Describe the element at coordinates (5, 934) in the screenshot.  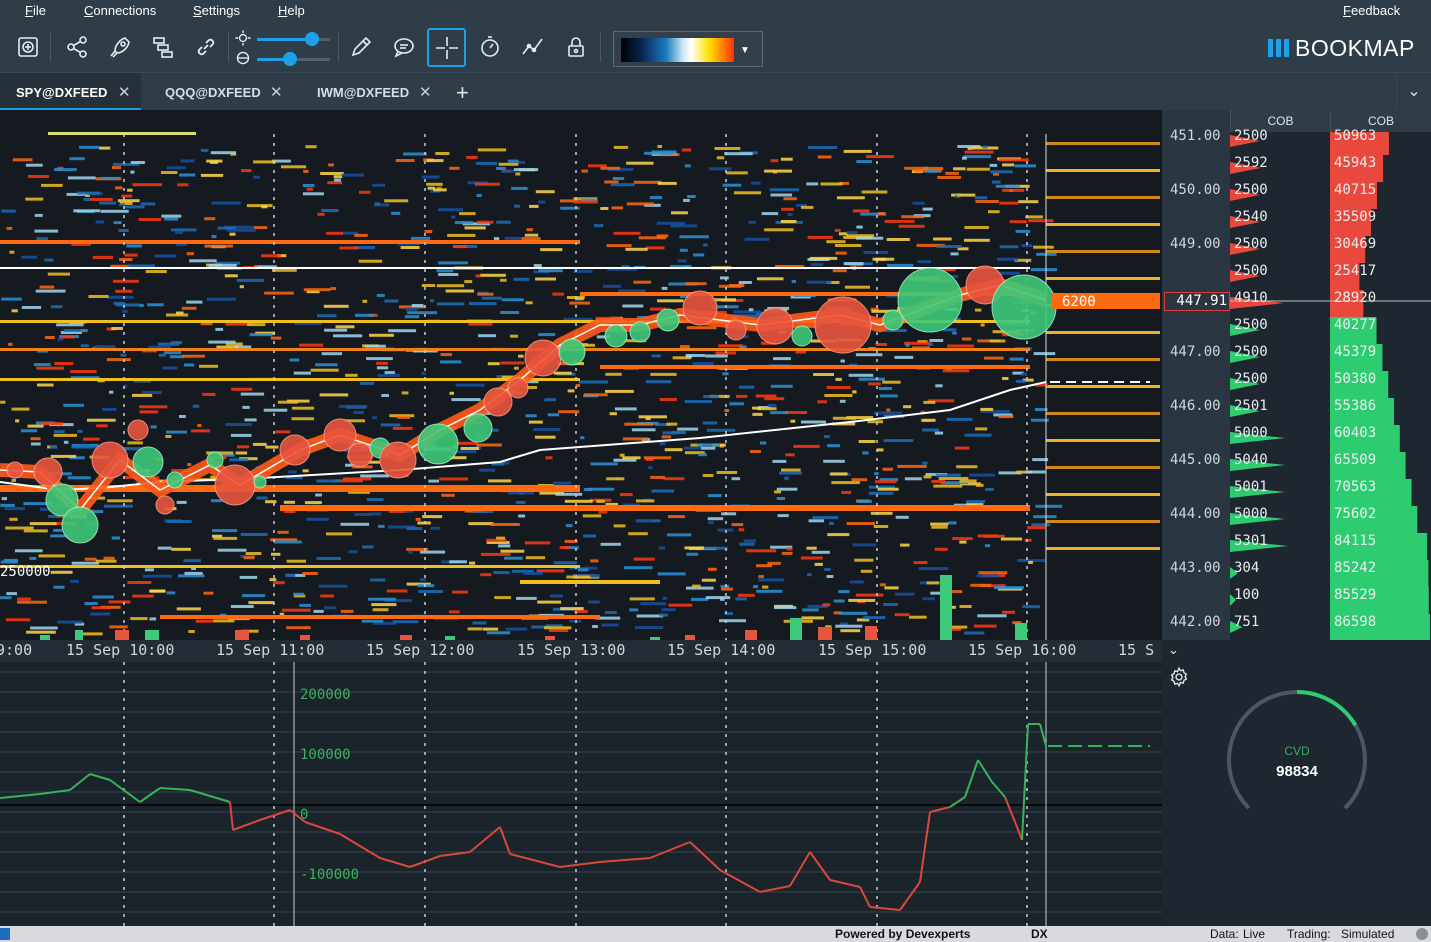
I see `info-icon` at that location.